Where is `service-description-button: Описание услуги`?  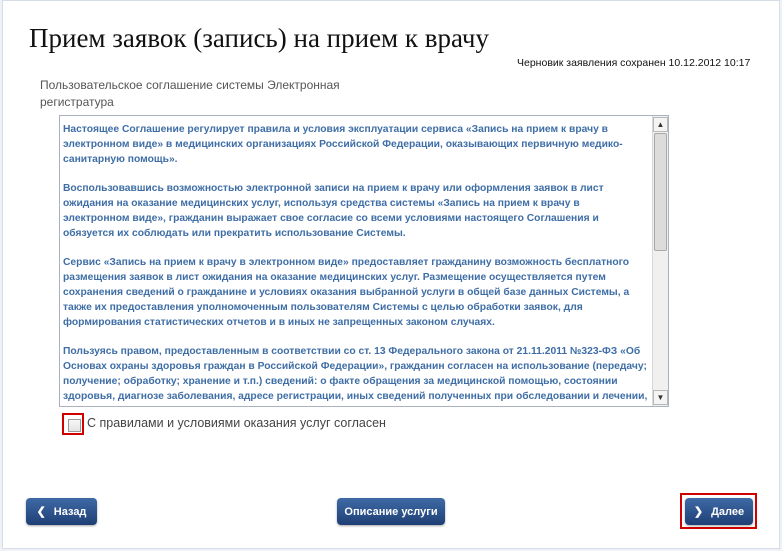
service-description-button: Описание услуги is located at coordinates (391, 511).